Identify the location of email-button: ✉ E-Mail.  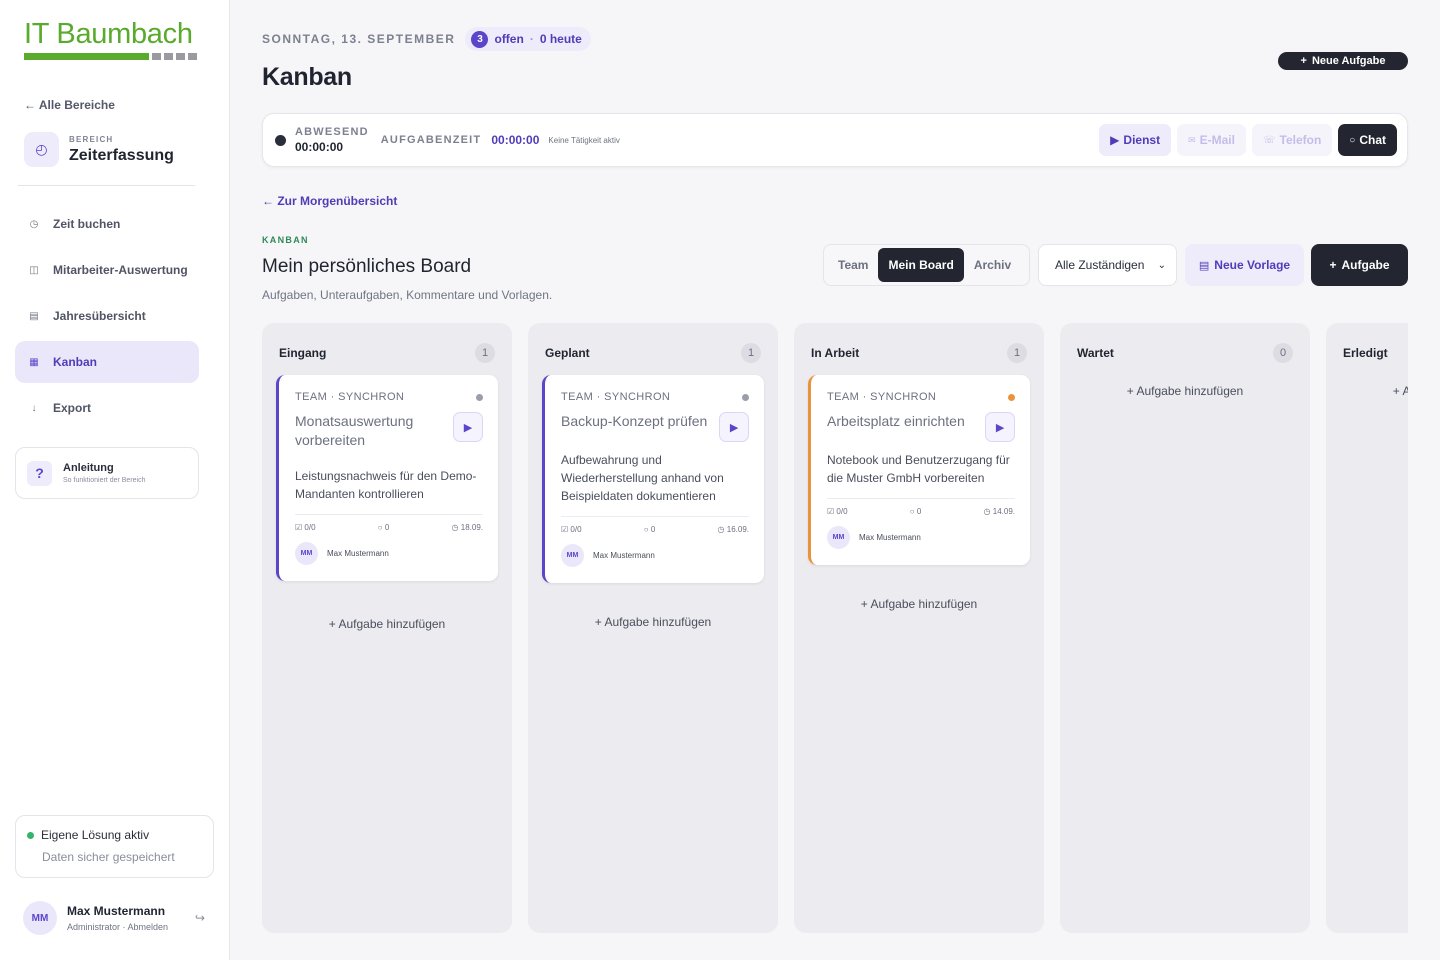
(1211, 140).